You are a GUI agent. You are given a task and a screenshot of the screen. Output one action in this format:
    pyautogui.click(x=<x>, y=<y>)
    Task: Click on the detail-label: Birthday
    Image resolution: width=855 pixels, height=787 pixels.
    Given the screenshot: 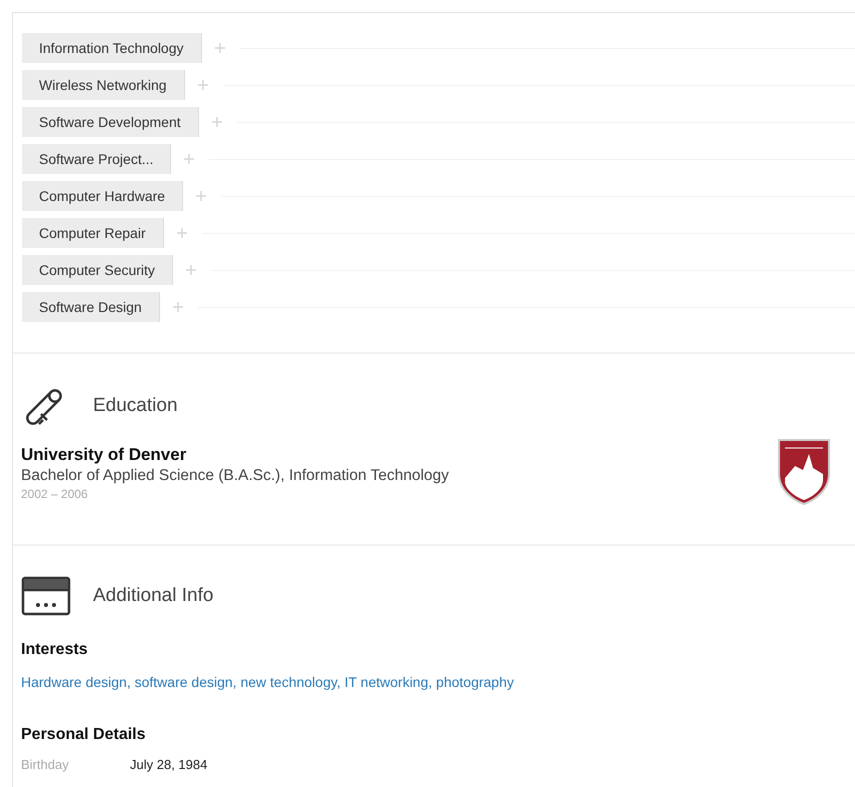 What is the action you would take?
    pyautogui.click(x=45, y=765)
    